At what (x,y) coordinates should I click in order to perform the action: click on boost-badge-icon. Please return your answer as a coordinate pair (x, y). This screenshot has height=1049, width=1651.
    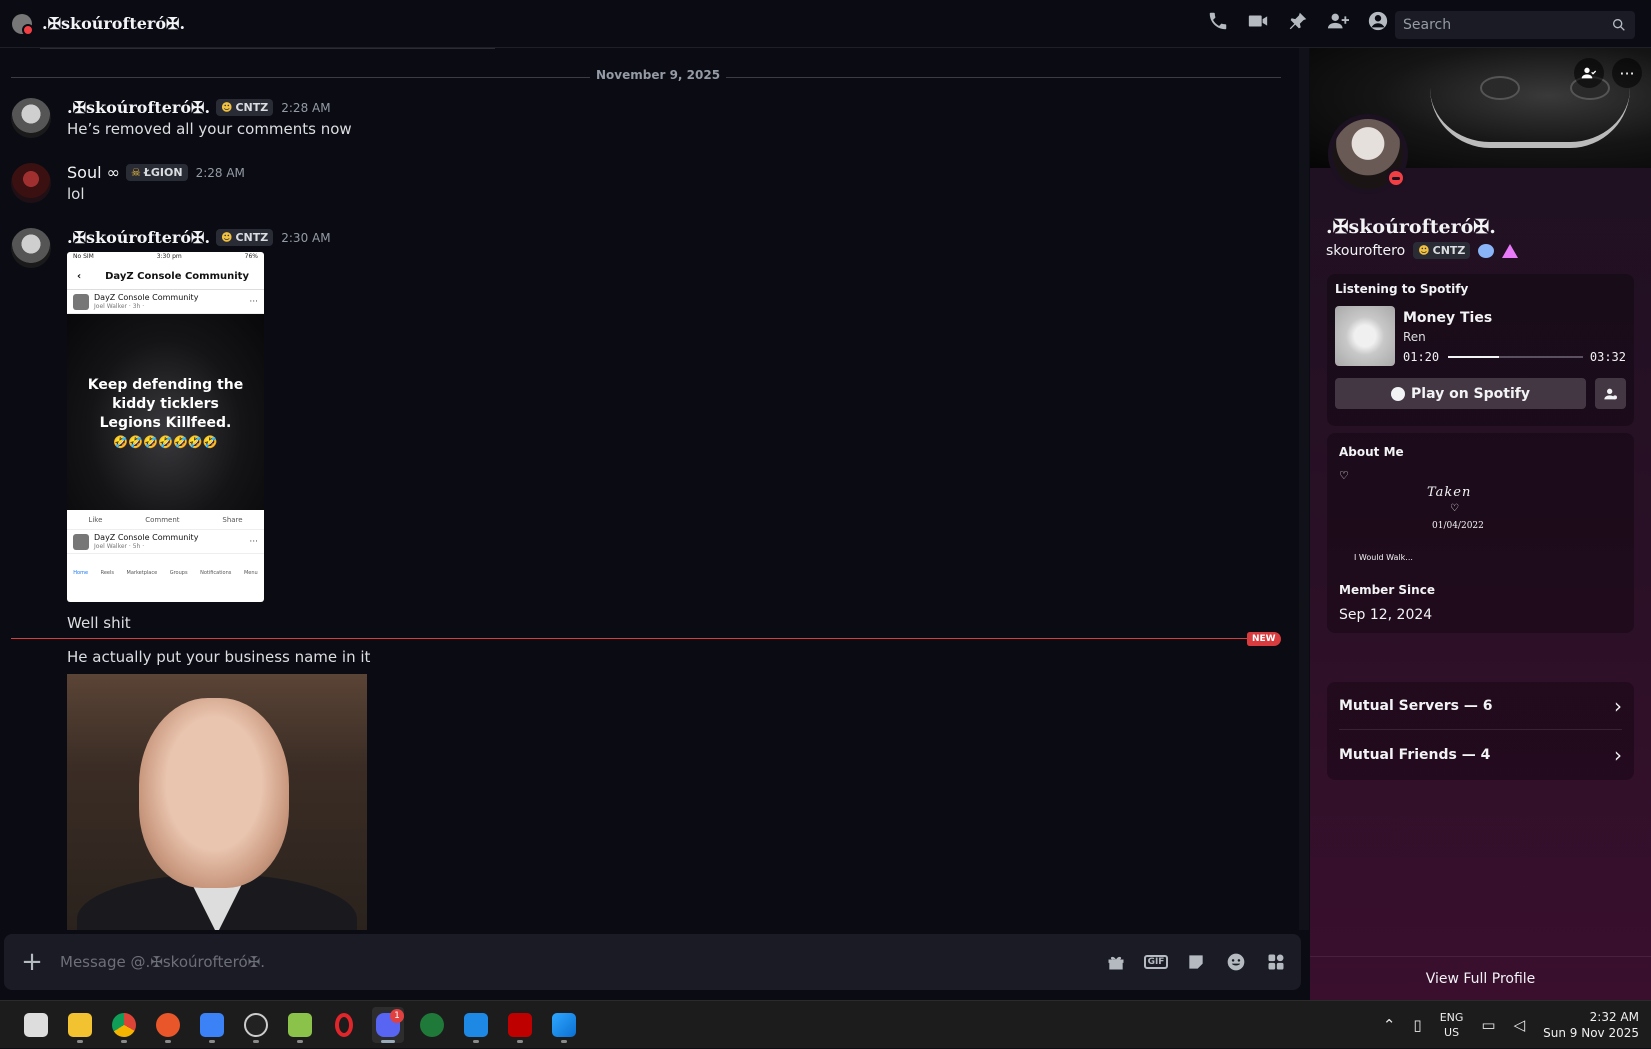
    Looking at the image, I should click on (1510, 250).